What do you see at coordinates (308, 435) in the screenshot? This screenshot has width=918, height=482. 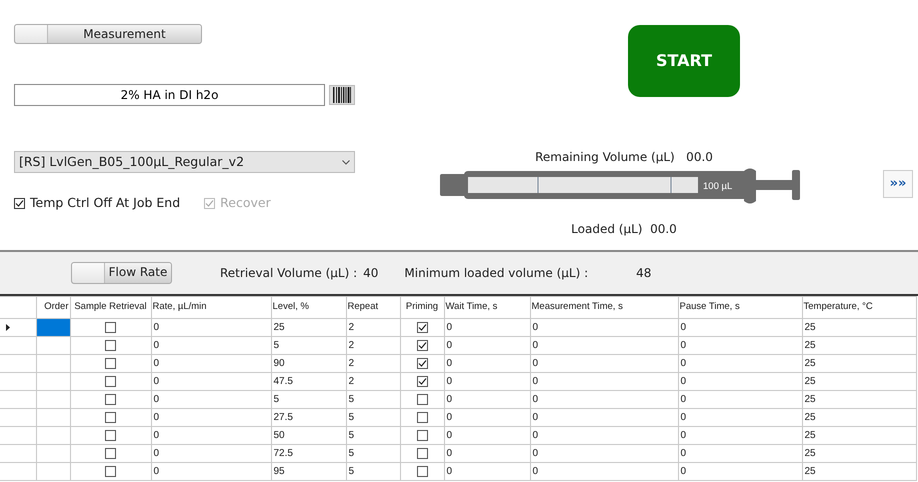 I see `table-cell: 50` at bounding box center [308, 435].